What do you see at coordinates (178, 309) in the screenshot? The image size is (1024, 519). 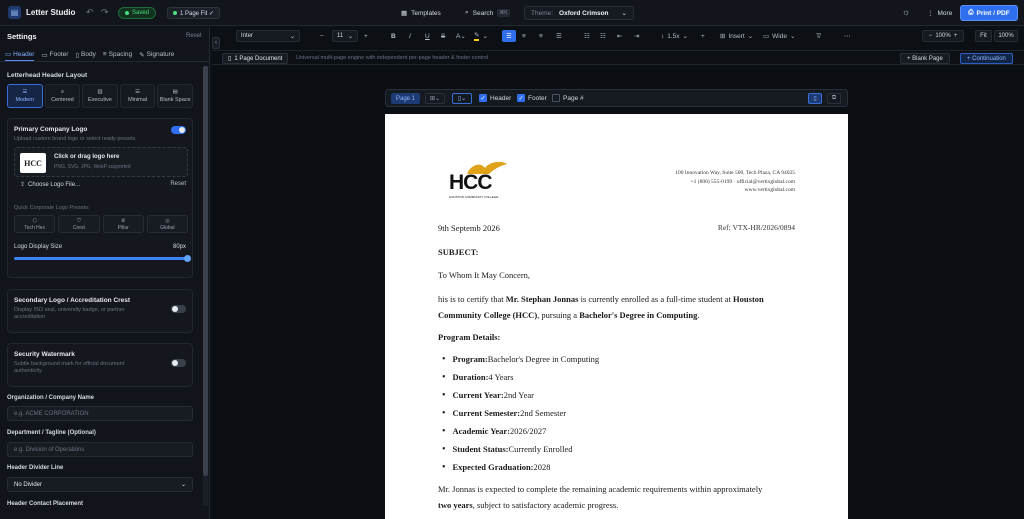 I see `secondary-logo-toggle` at bounding box center [178, 309].